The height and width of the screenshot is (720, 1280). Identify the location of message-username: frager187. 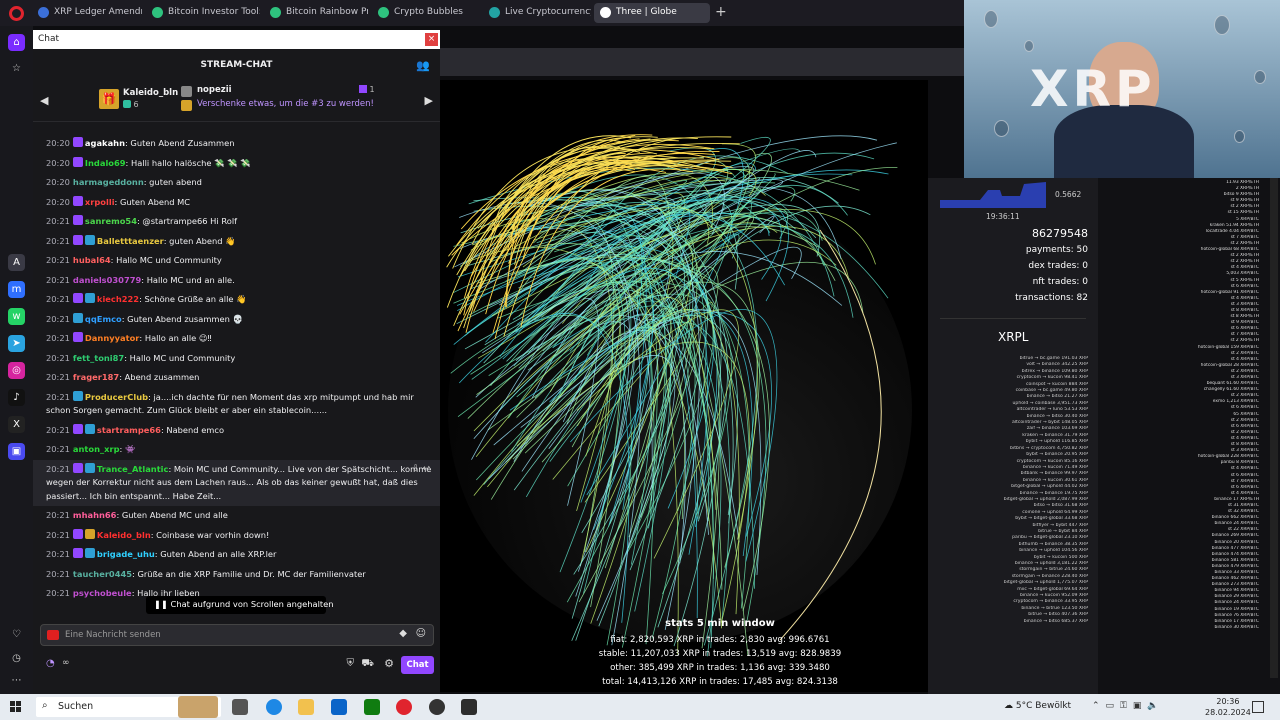
(96, 377).